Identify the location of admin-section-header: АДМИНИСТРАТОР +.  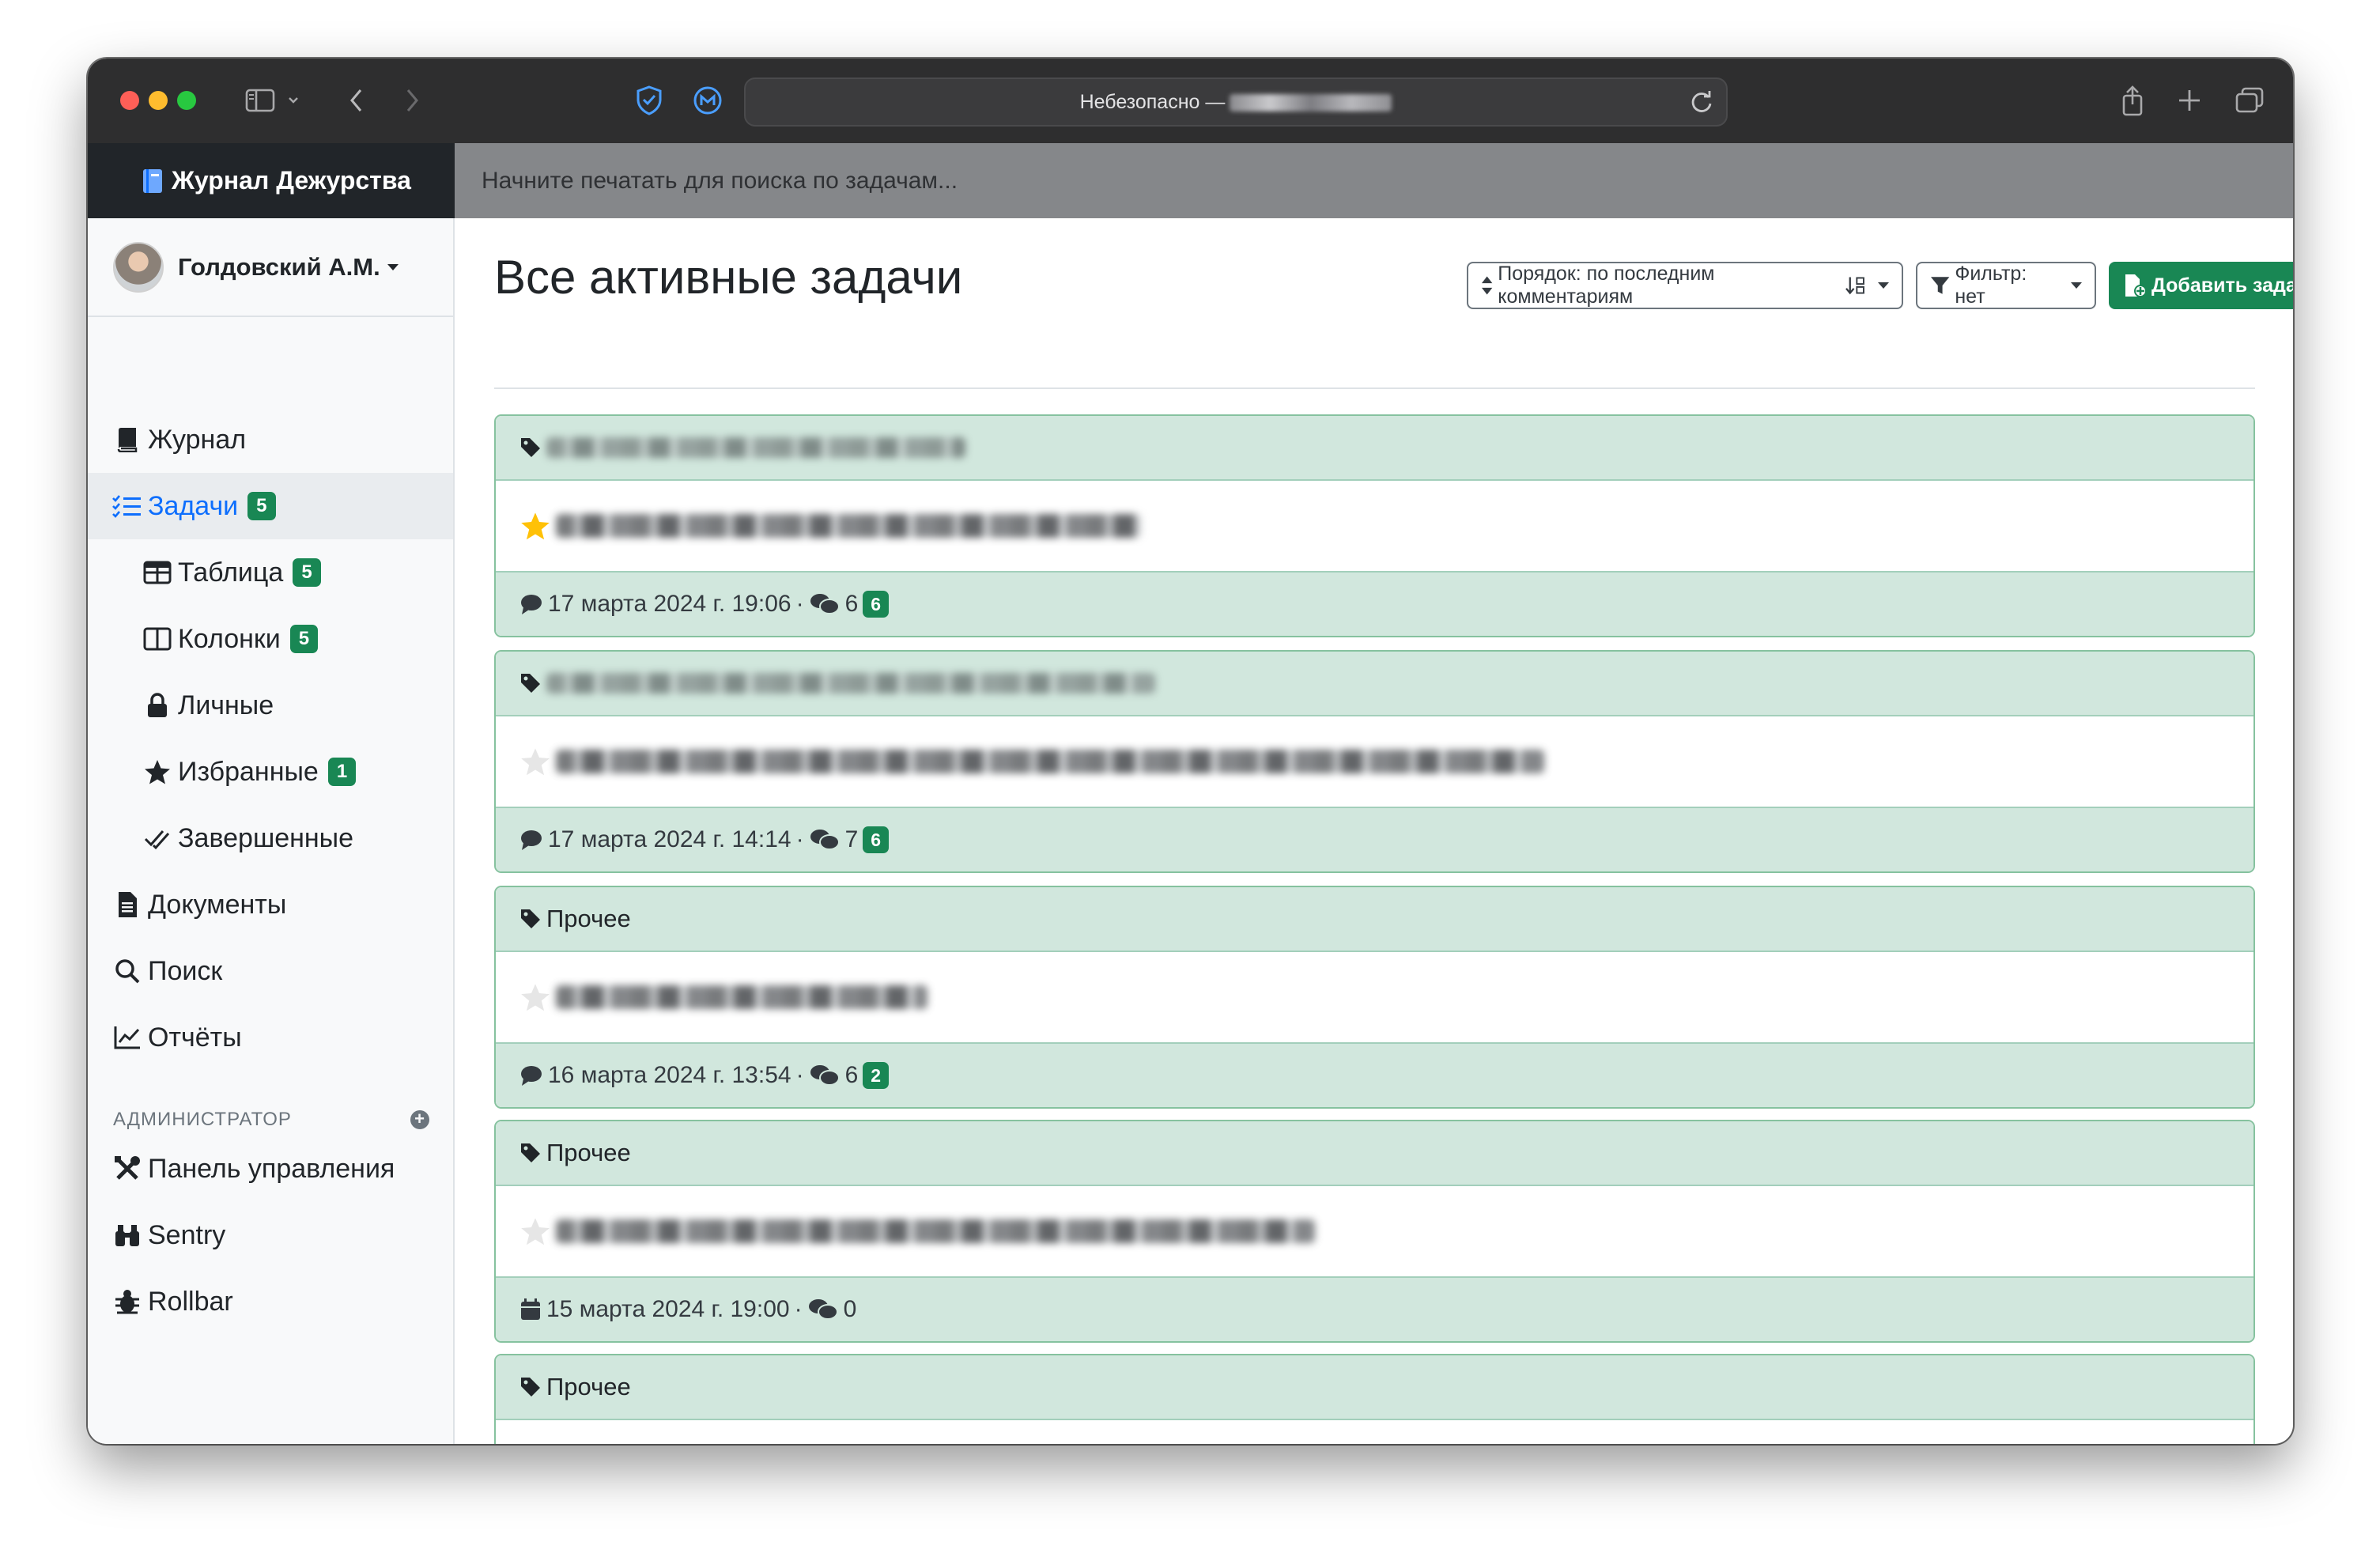
(271, 1120).